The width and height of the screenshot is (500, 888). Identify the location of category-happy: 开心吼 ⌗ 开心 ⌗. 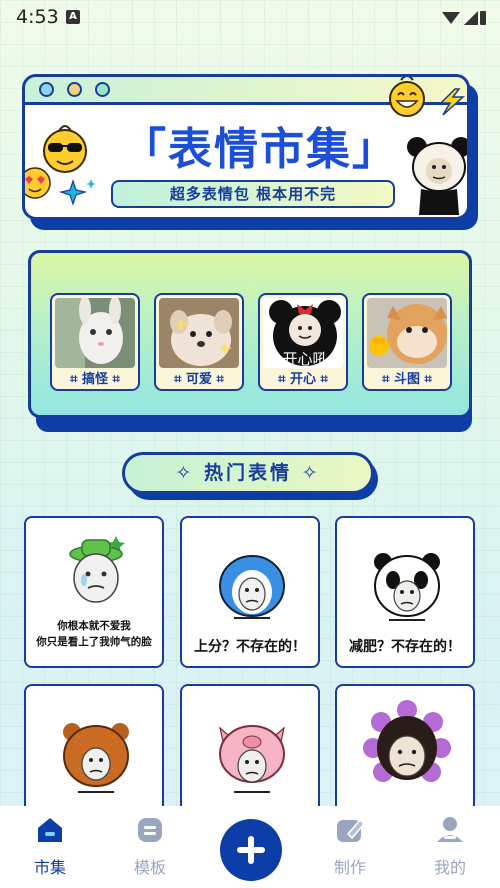
(303, 342).